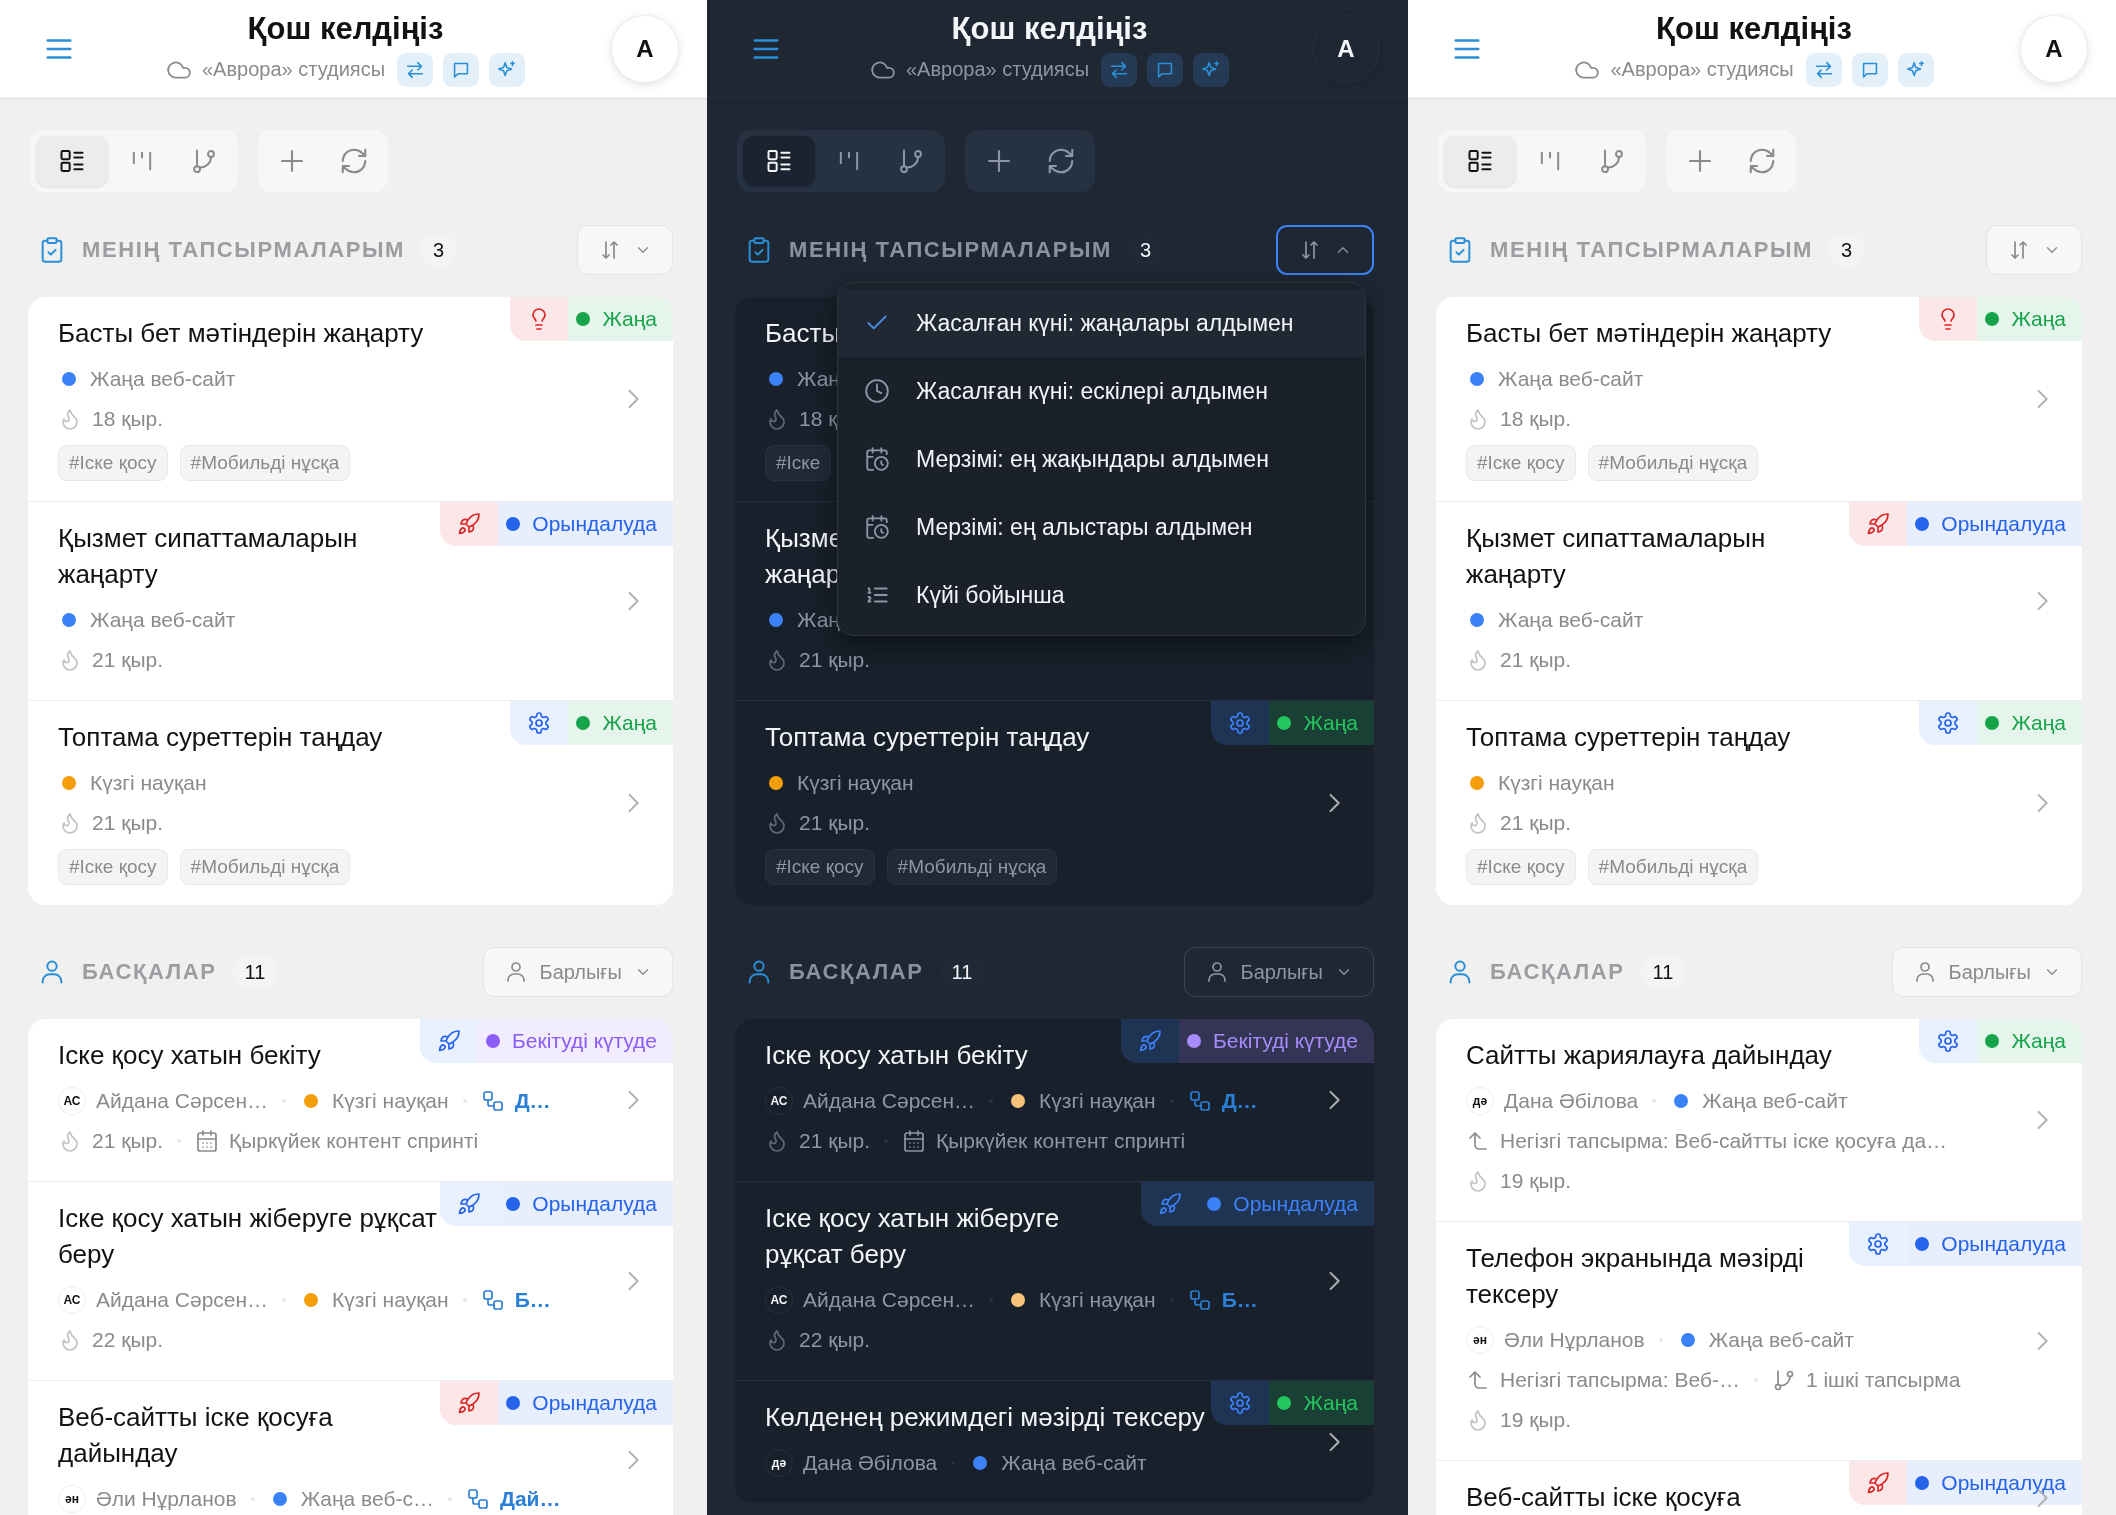 This screenshot has height=1515, width=2116. I want to click on option-label: Күйі бойынша, so click(990, 595).